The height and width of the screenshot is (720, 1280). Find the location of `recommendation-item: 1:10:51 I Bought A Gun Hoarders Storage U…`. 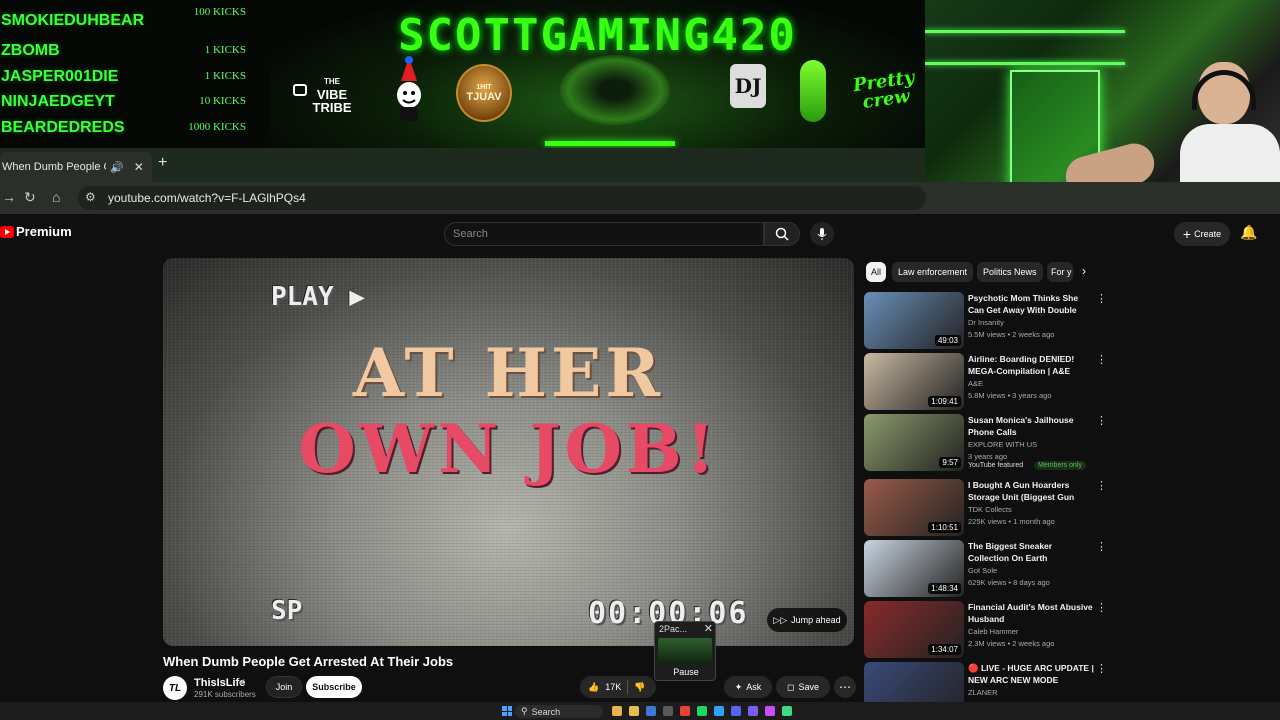

recommendation-item: 1:10:51 I Bought A Gun Hoarders Storage U… is located at coordinates (985, 508).